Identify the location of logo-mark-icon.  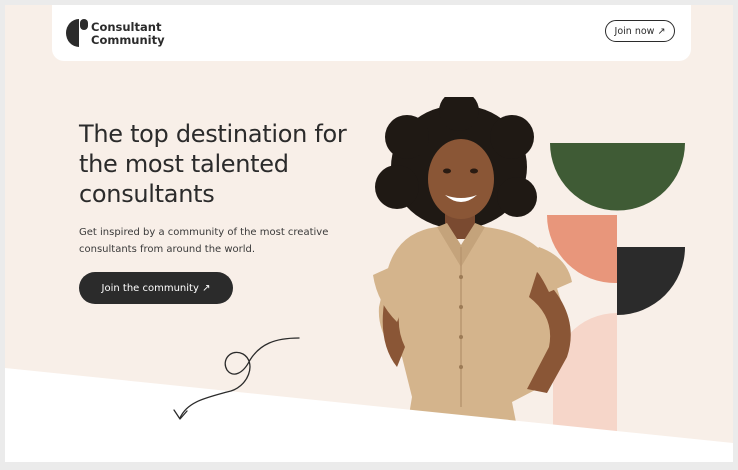
(77, 33).